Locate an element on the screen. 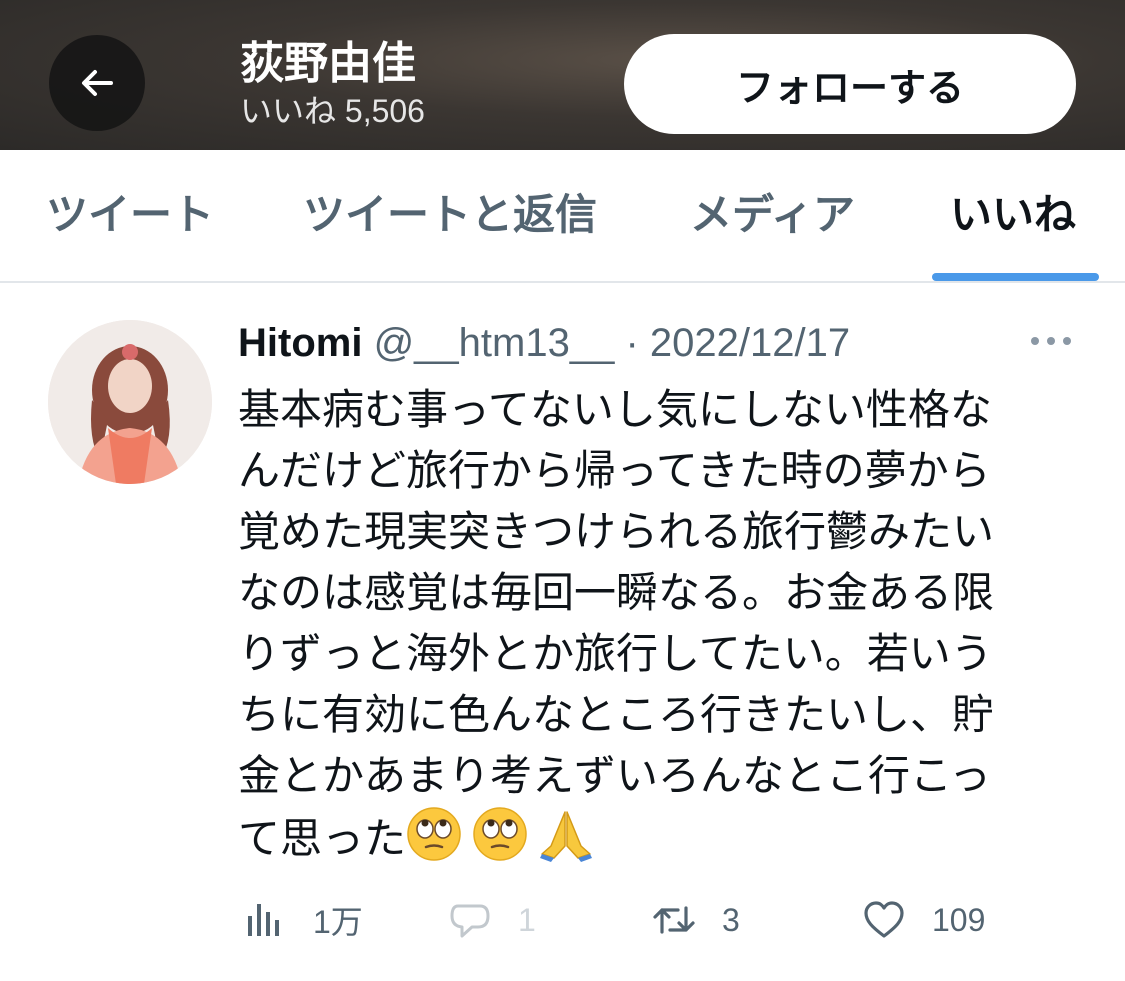 The height and width of the screenshot is (981, 1125). tweet-text-line: て思った is located at coordinates (322, 838).